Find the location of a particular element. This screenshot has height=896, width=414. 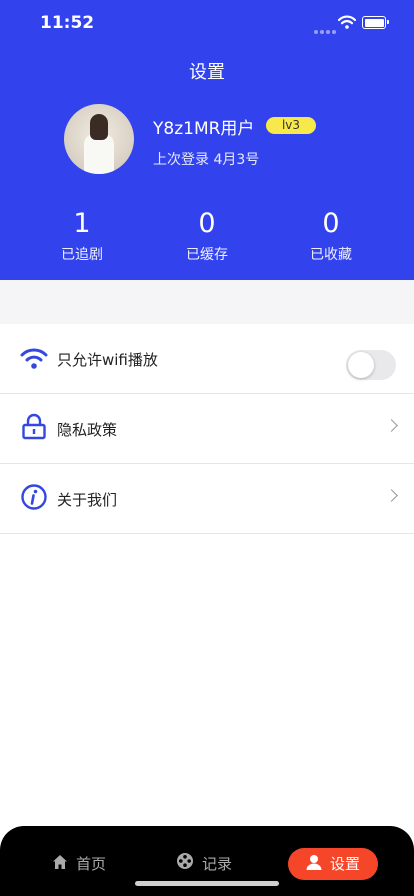

info-icon is located at coordinates (34, 498).